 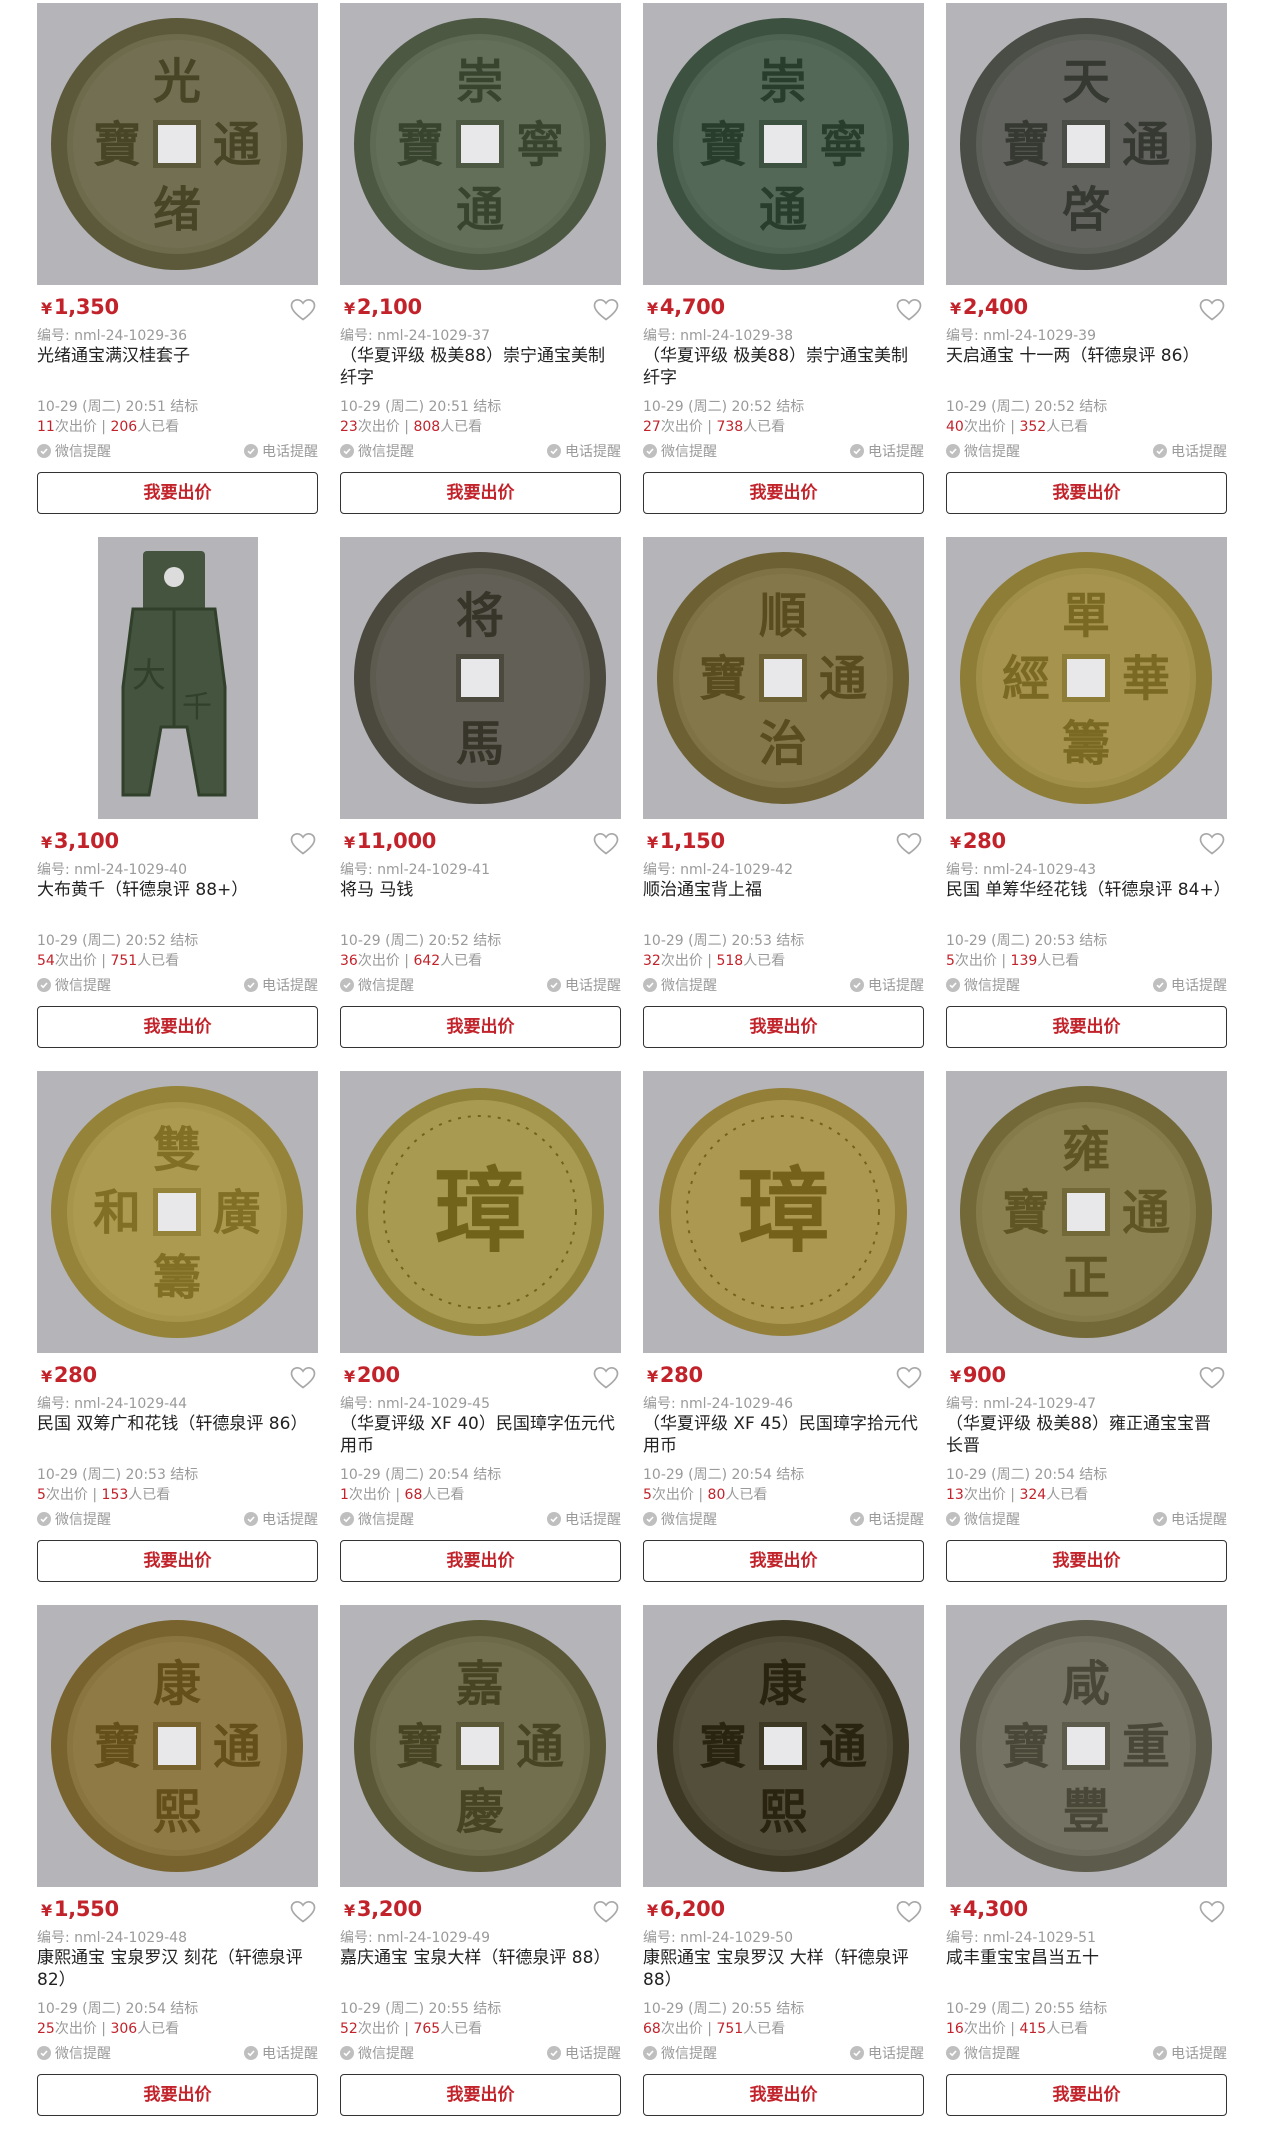 What do you see at coordinates (783, 890) in the screenshot?
I see `item-title: 顺治通宝背上福` at bounding box center [783, 890].